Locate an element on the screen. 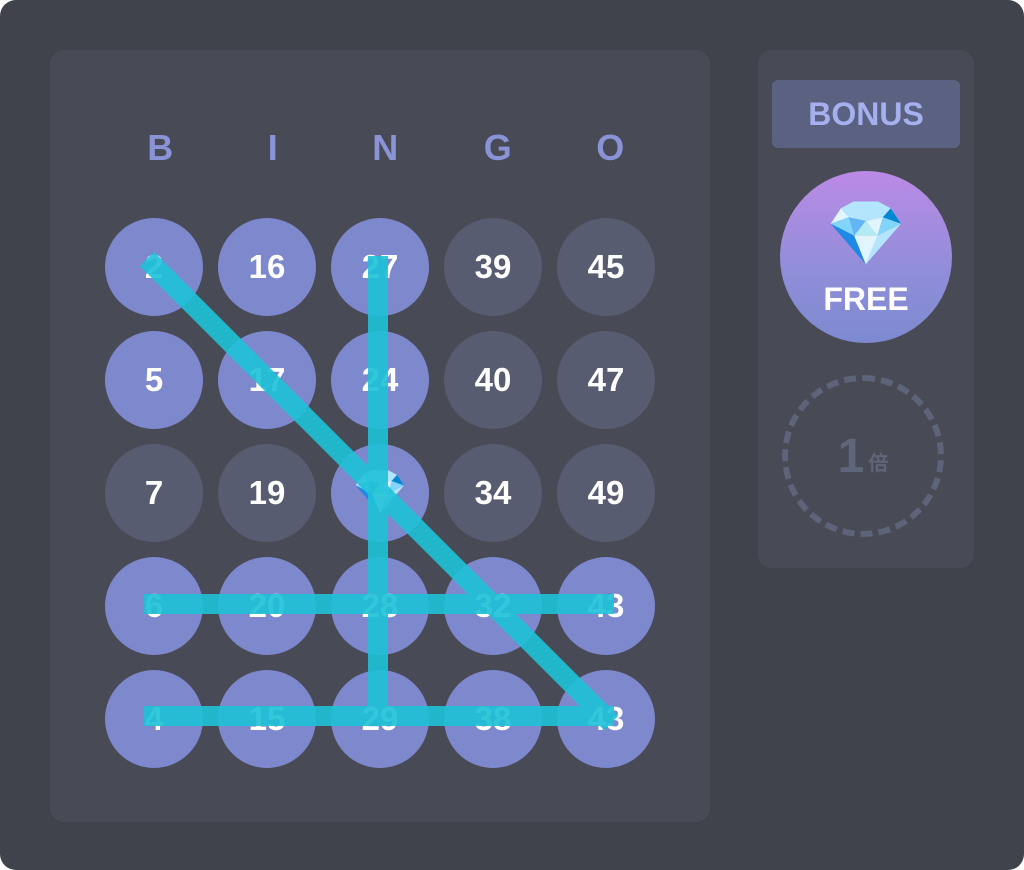 The height and width of the screenshot is (870, 1024). cell-number: 15 is located at coordinates (267, 718).